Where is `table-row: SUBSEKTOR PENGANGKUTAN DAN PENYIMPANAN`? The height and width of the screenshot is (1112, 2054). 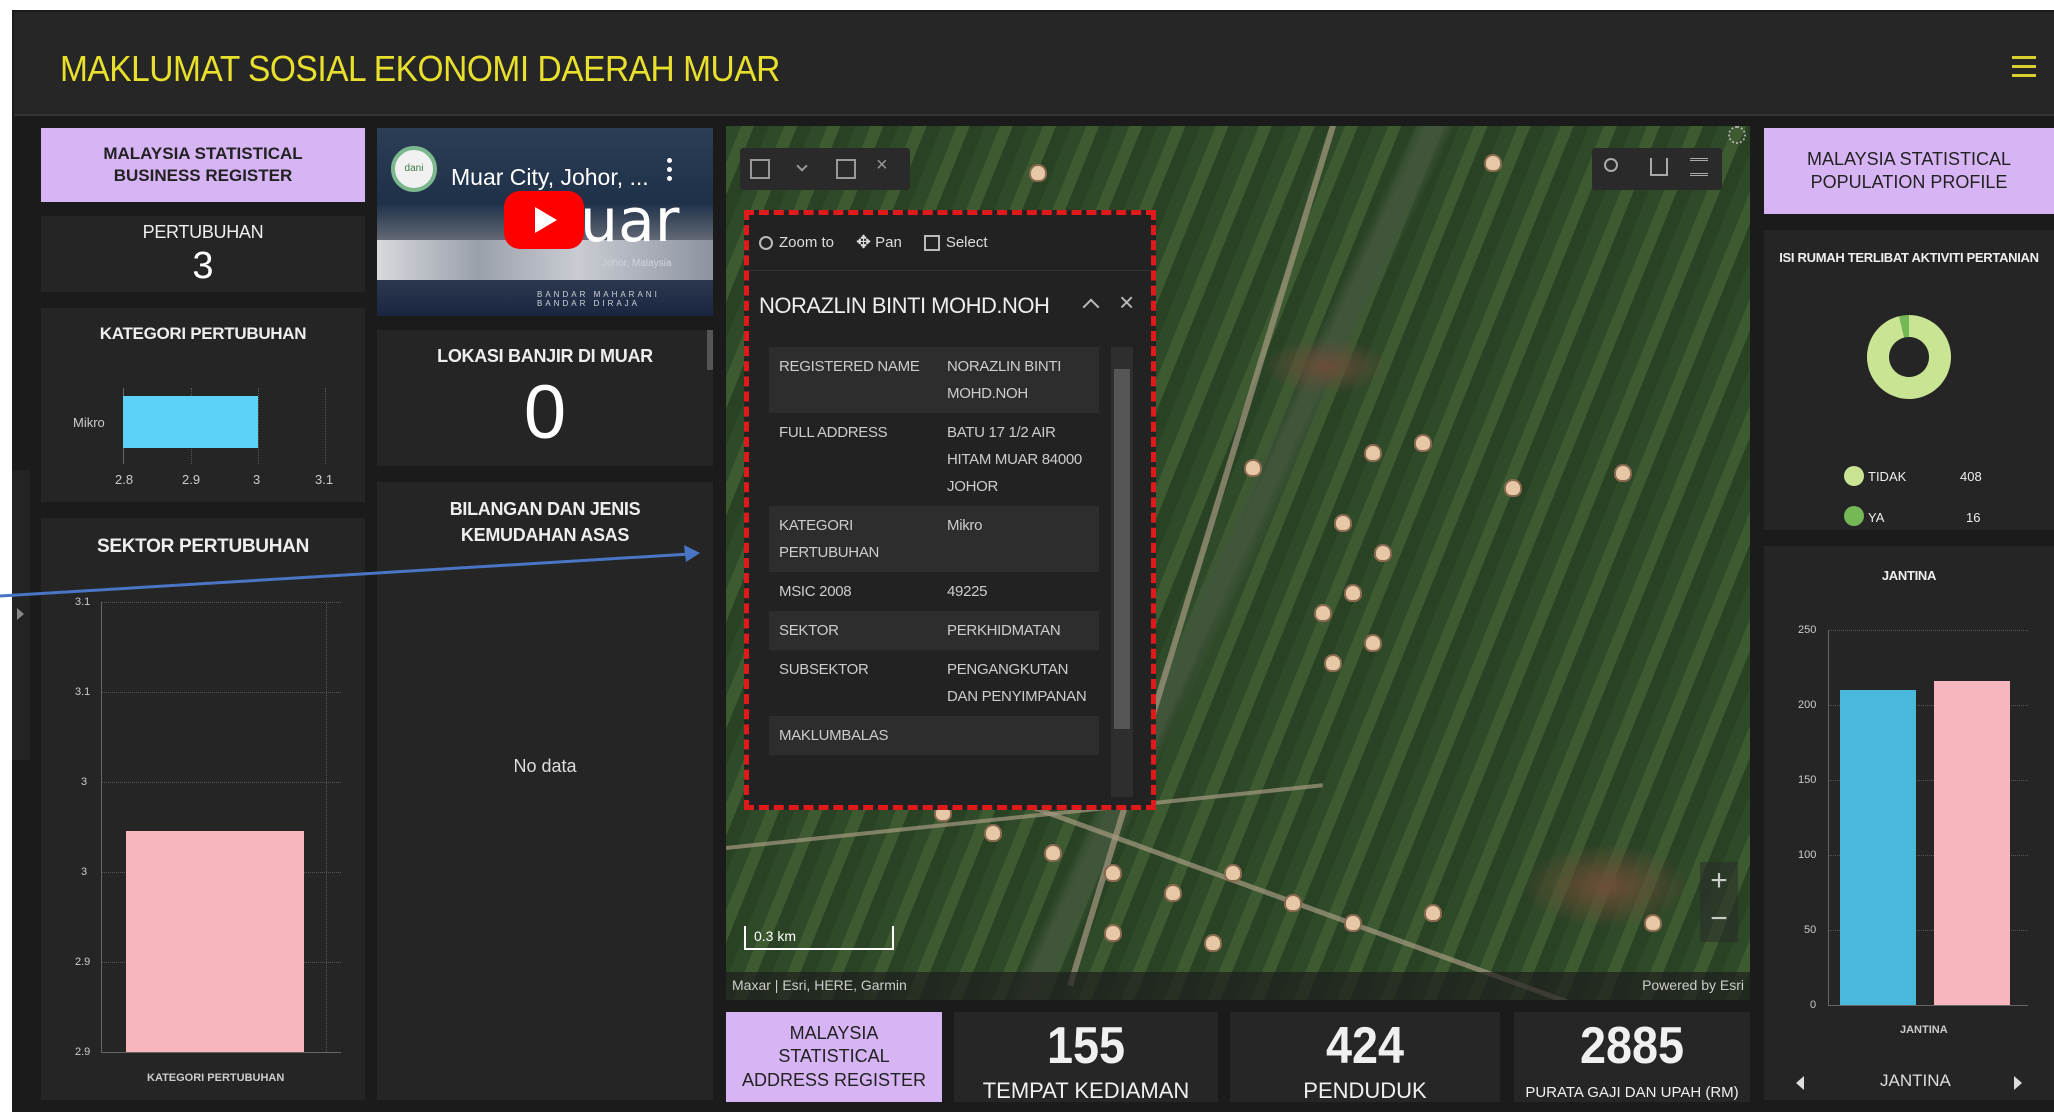
table-row: SUBSEKTOR PENGANGKUTAN DAN PENYIMPANAN is located at coordinates (934, 683).